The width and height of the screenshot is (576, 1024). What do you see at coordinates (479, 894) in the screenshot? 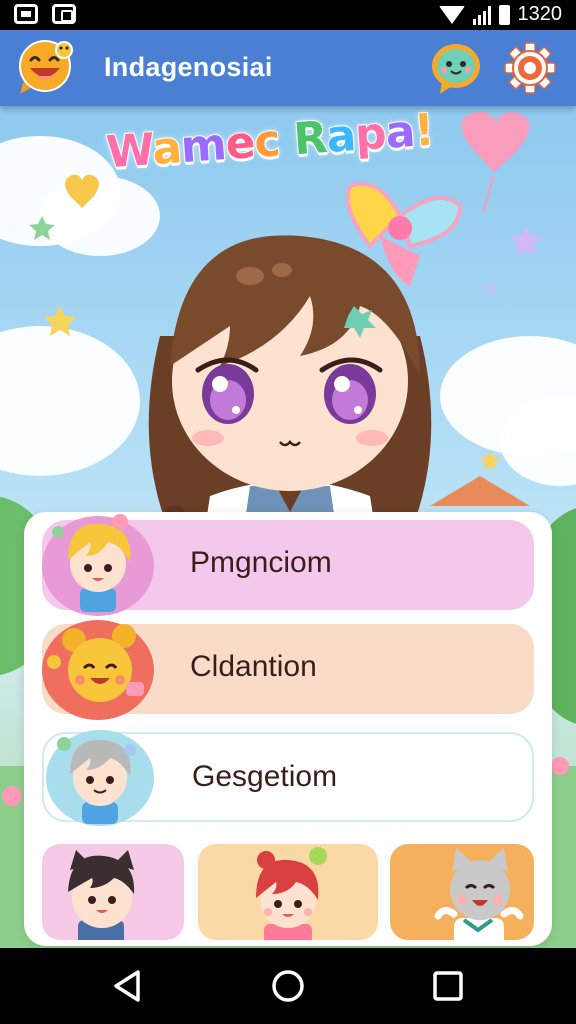
I see `grey-cat-avatar-icon` at bounding box center [479, 894].